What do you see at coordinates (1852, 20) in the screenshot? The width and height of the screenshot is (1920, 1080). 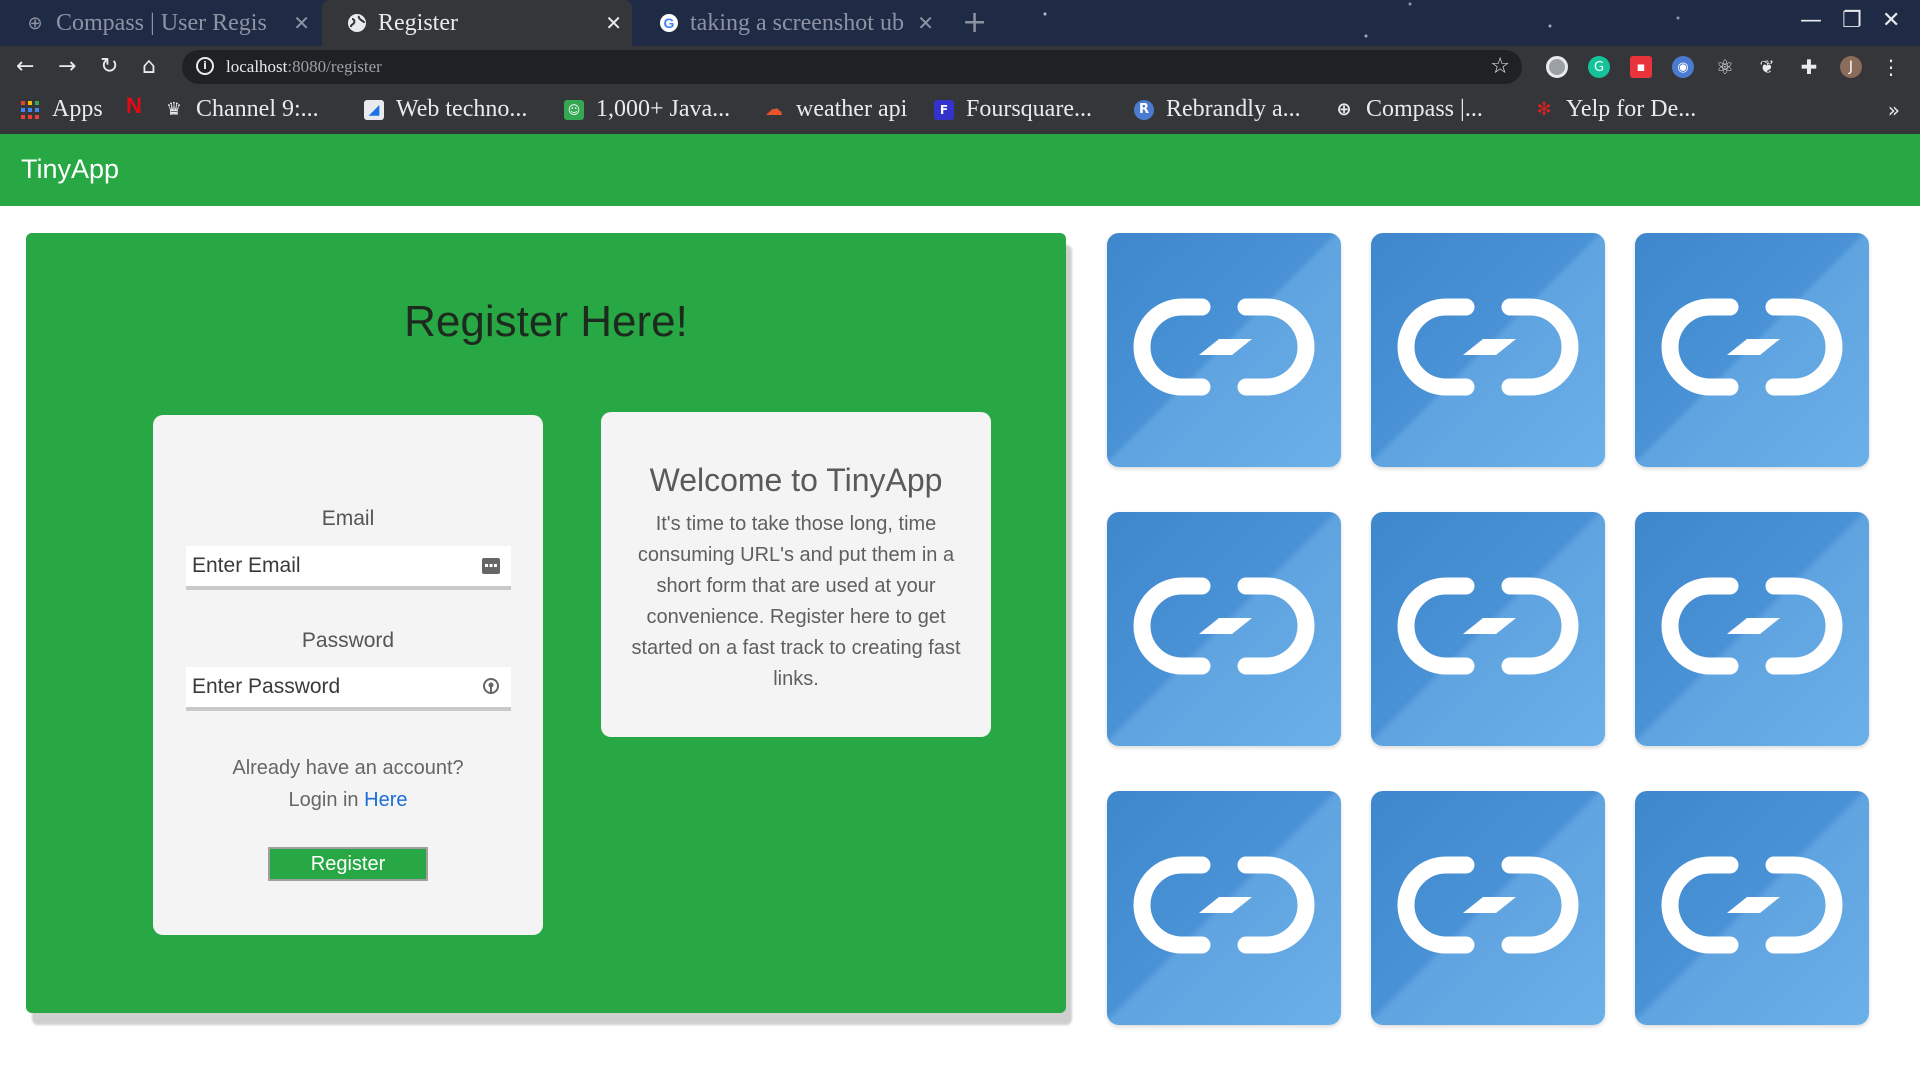 I see `restore-icon: ❐` at bounding box center [1852, 20].